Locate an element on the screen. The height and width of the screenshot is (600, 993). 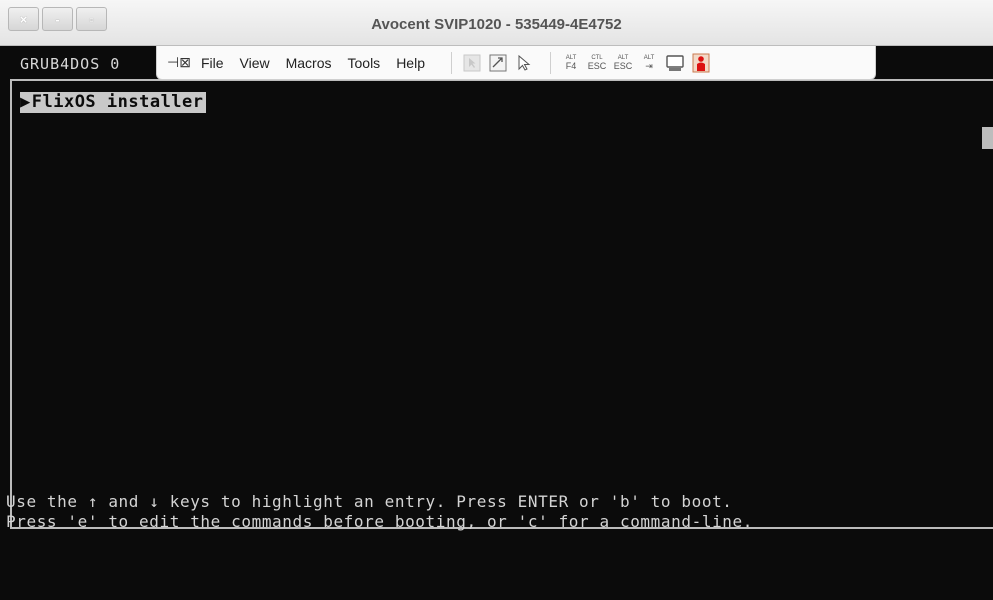
single-cursor-icon is located at coordinates (472, 63).